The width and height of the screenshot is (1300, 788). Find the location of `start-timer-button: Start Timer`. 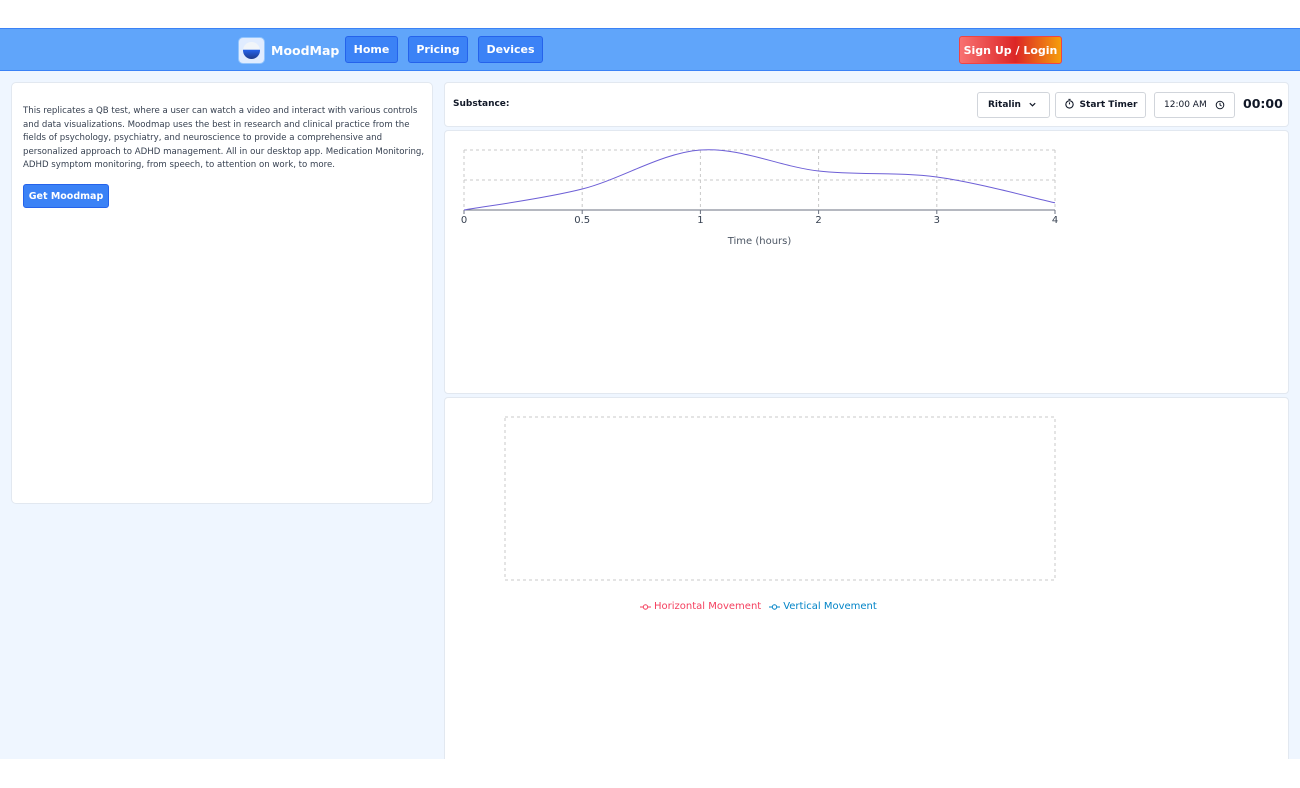

start-timer-button: Start Timer is located at coordinates (1100, 105).